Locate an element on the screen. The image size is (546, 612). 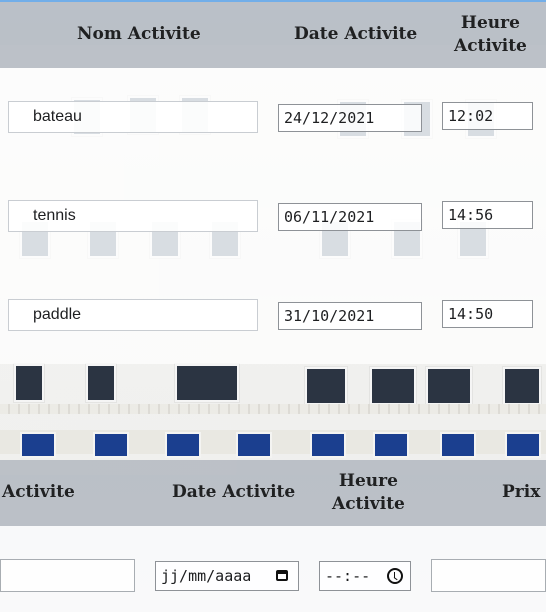
activity-row: tennis 06/11/2021 14:56 is located at coordinates (273, 217).